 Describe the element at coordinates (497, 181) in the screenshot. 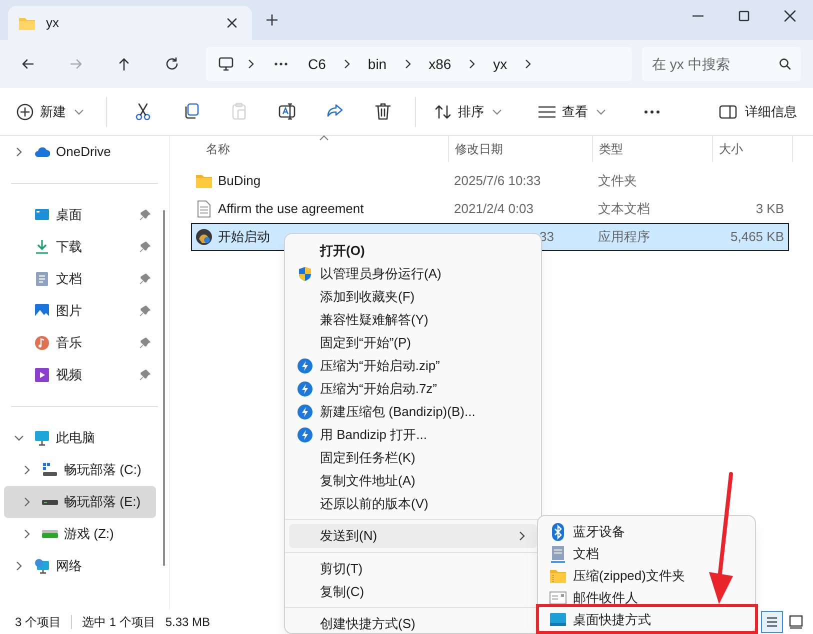

I see `date-modified: 2025/7/6 10:33` at that location.